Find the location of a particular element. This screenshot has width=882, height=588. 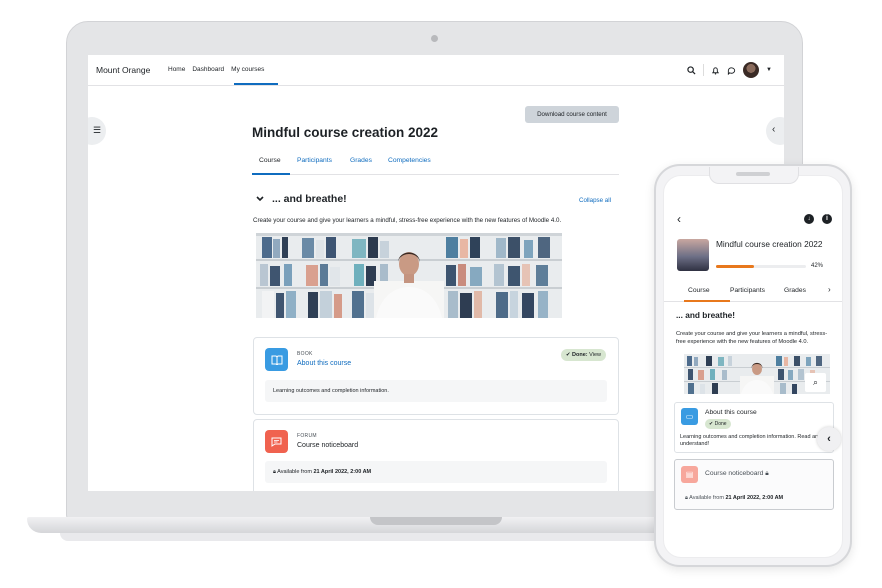

list-icon: ☰ is located at coordinates (97, 130).